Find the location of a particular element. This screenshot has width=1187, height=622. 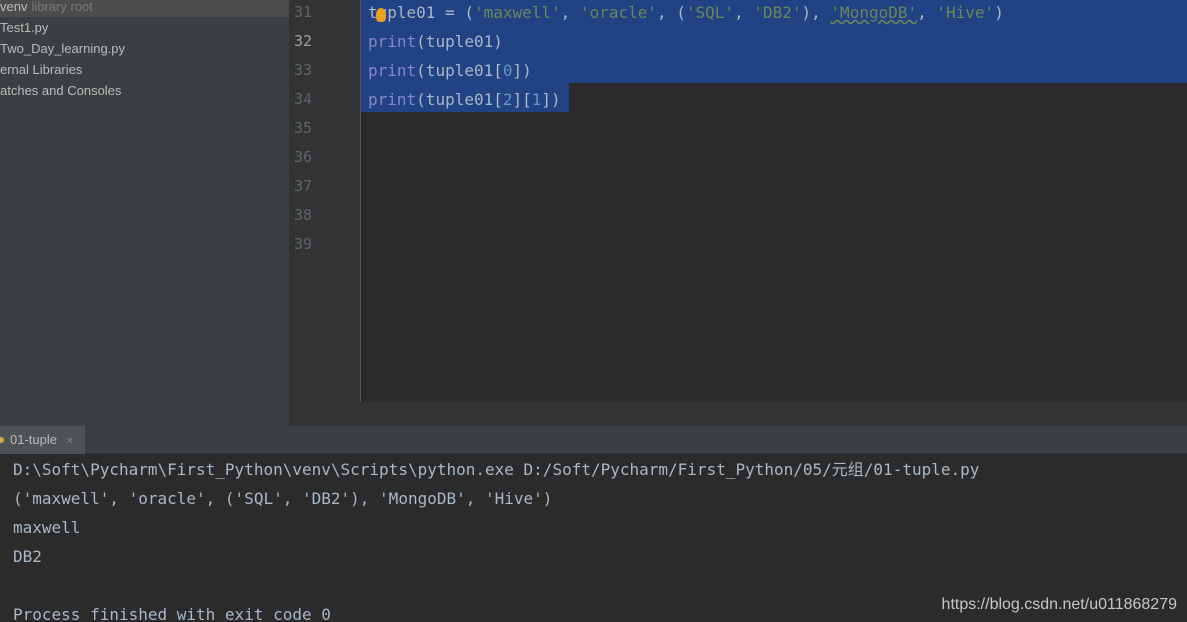

run-tab-01-tuple: 01-tuple × is located at coordinates (43, 440).